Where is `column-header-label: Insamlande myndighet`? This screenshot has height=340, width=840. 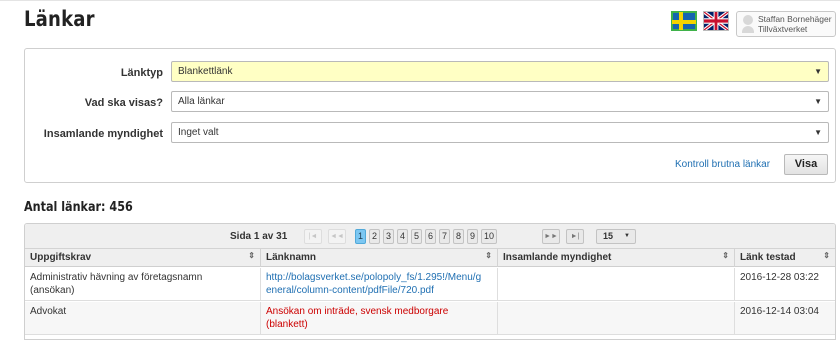 column-header-label: Insamlande myndighet is located at coordinates (557, 257).